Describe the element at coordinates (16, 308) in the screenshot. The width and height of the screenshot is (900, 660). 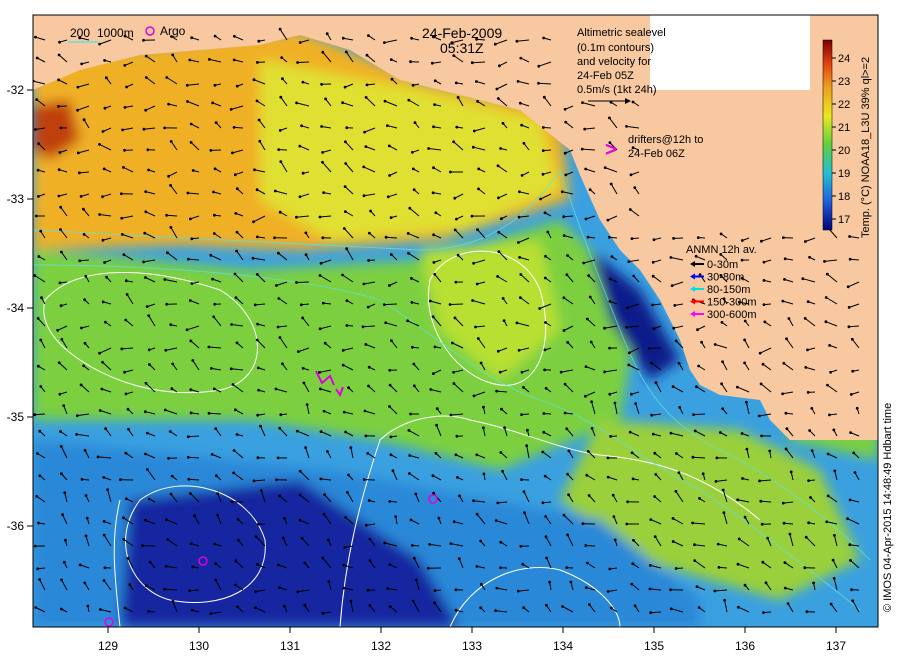
I see `y-tick-label: -34` at that location.